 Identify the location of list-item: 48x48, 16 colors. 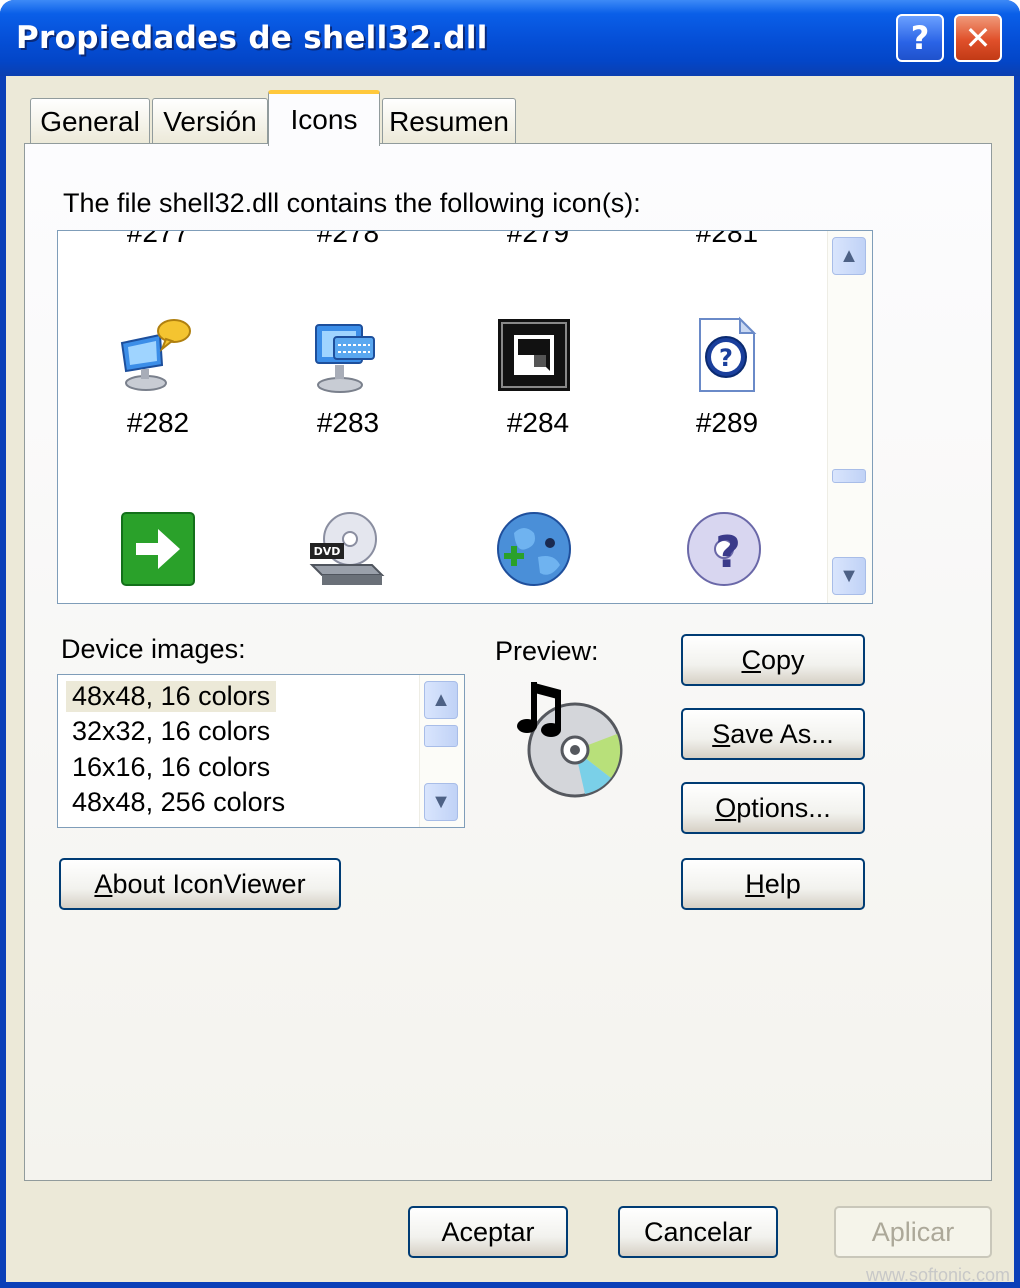
(171, 696).